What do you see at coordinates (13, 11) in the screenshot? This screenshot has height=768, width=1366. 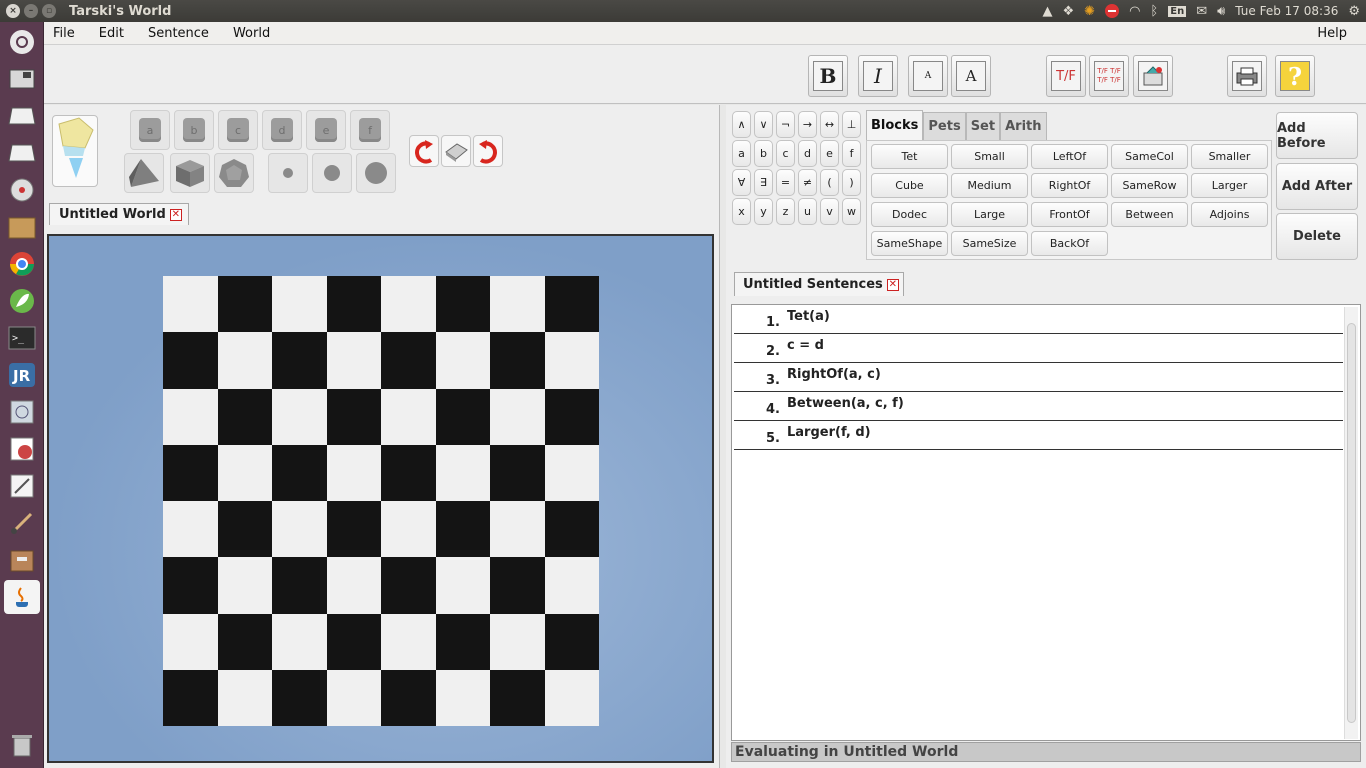 I see `close-window-button: ×` at bounding box center [13, 11].